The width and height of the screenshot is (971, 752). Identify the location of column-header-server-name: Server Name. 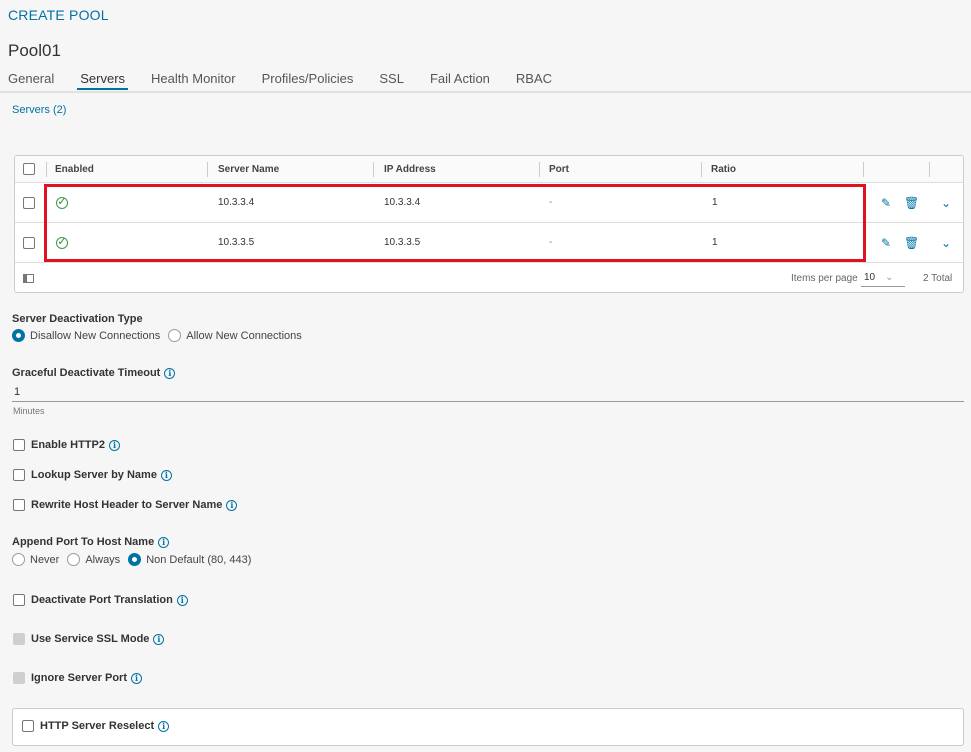
(248, 169).